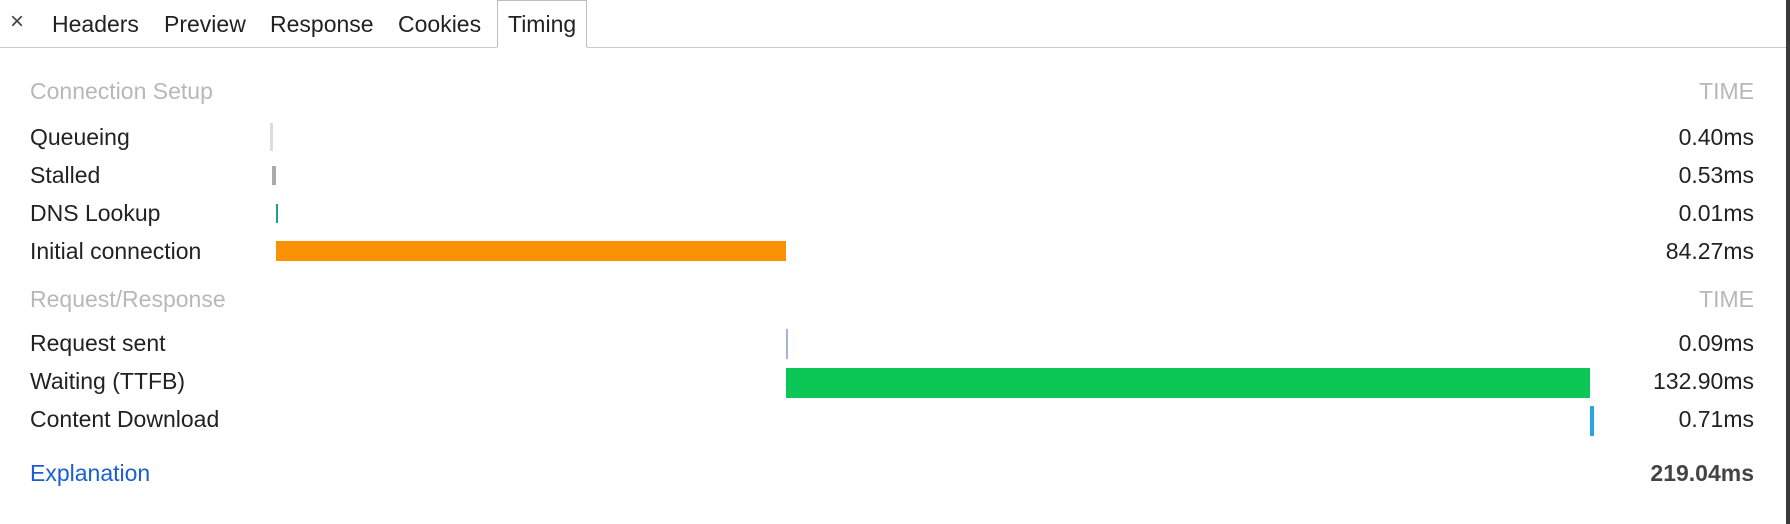 This screenshot has height=524, width=1790. What do you see at coordinates (1716, 137) in the screenshot?
I see `queueing-time: 0.40ms` at bounding box center [1716, 137].